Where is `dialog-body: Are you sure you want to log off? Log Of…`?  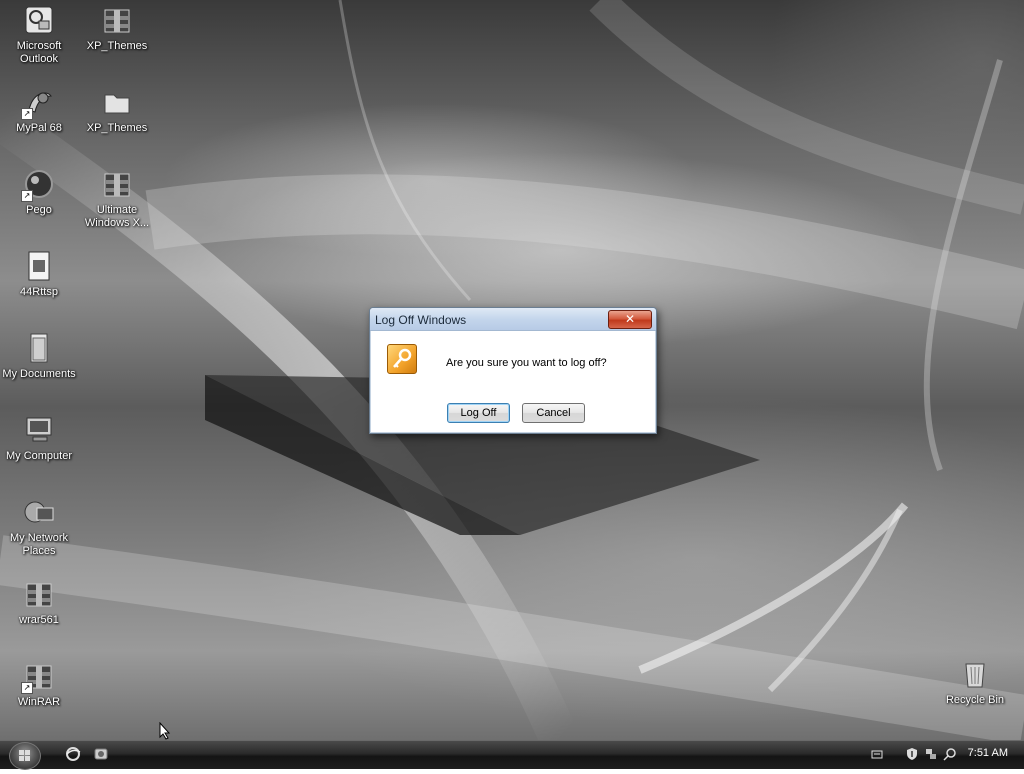 dialog-body: Are you sure you want to log off? Log Of… is located at coordinates (513, 381).